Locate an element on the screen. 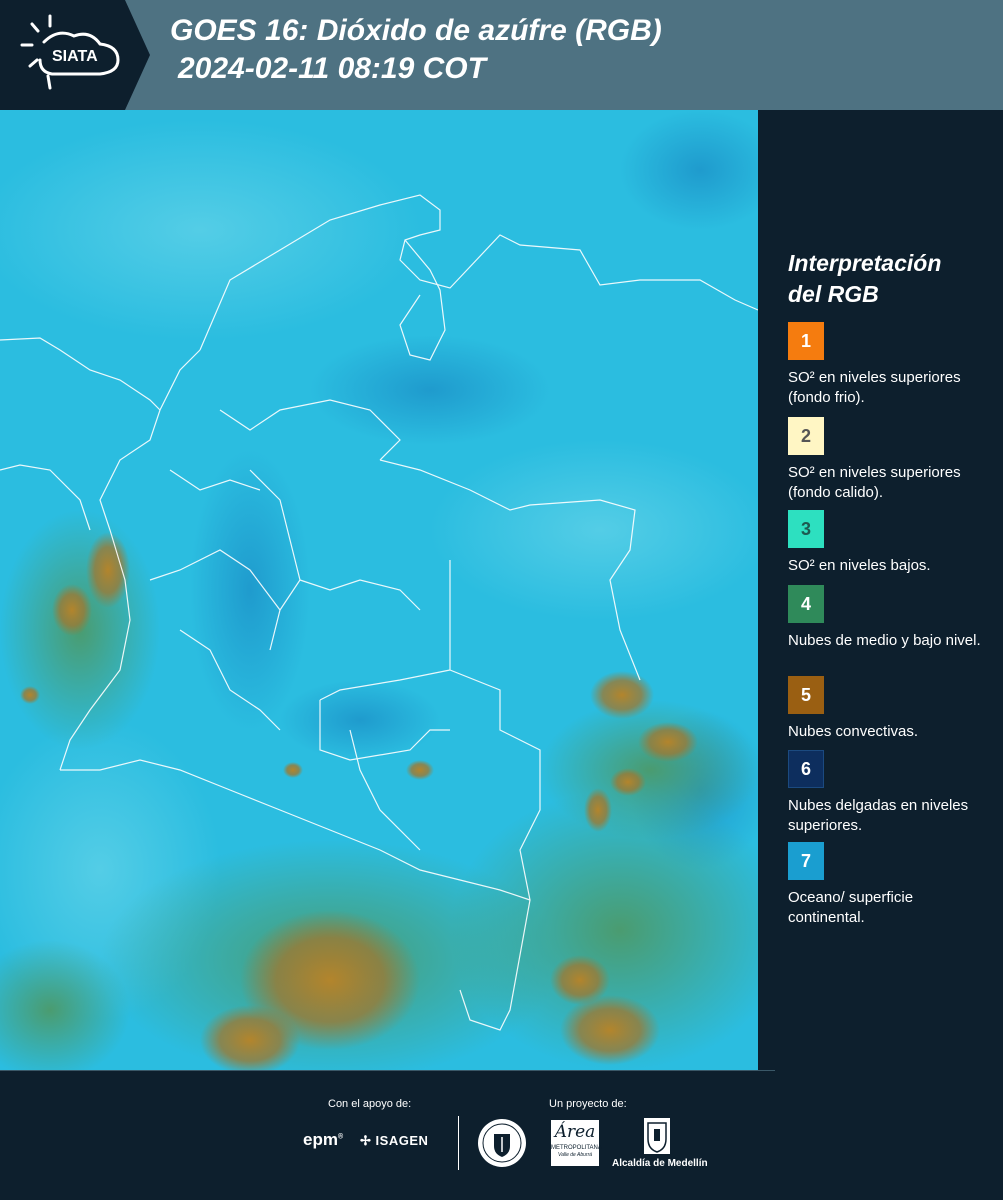  epm-logo: epm® is located at coordinates (323, 1139).